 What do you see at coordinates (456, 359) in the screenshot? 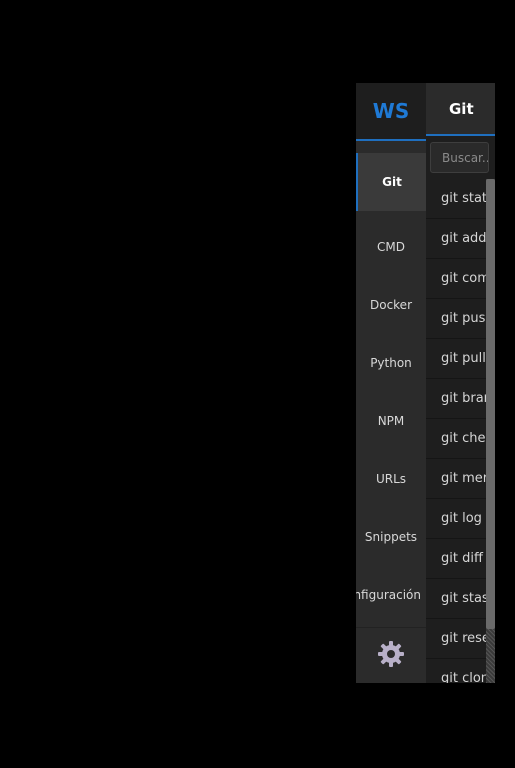
I see `command-item-git-pull: git pull` at bounding box center [456, 359].